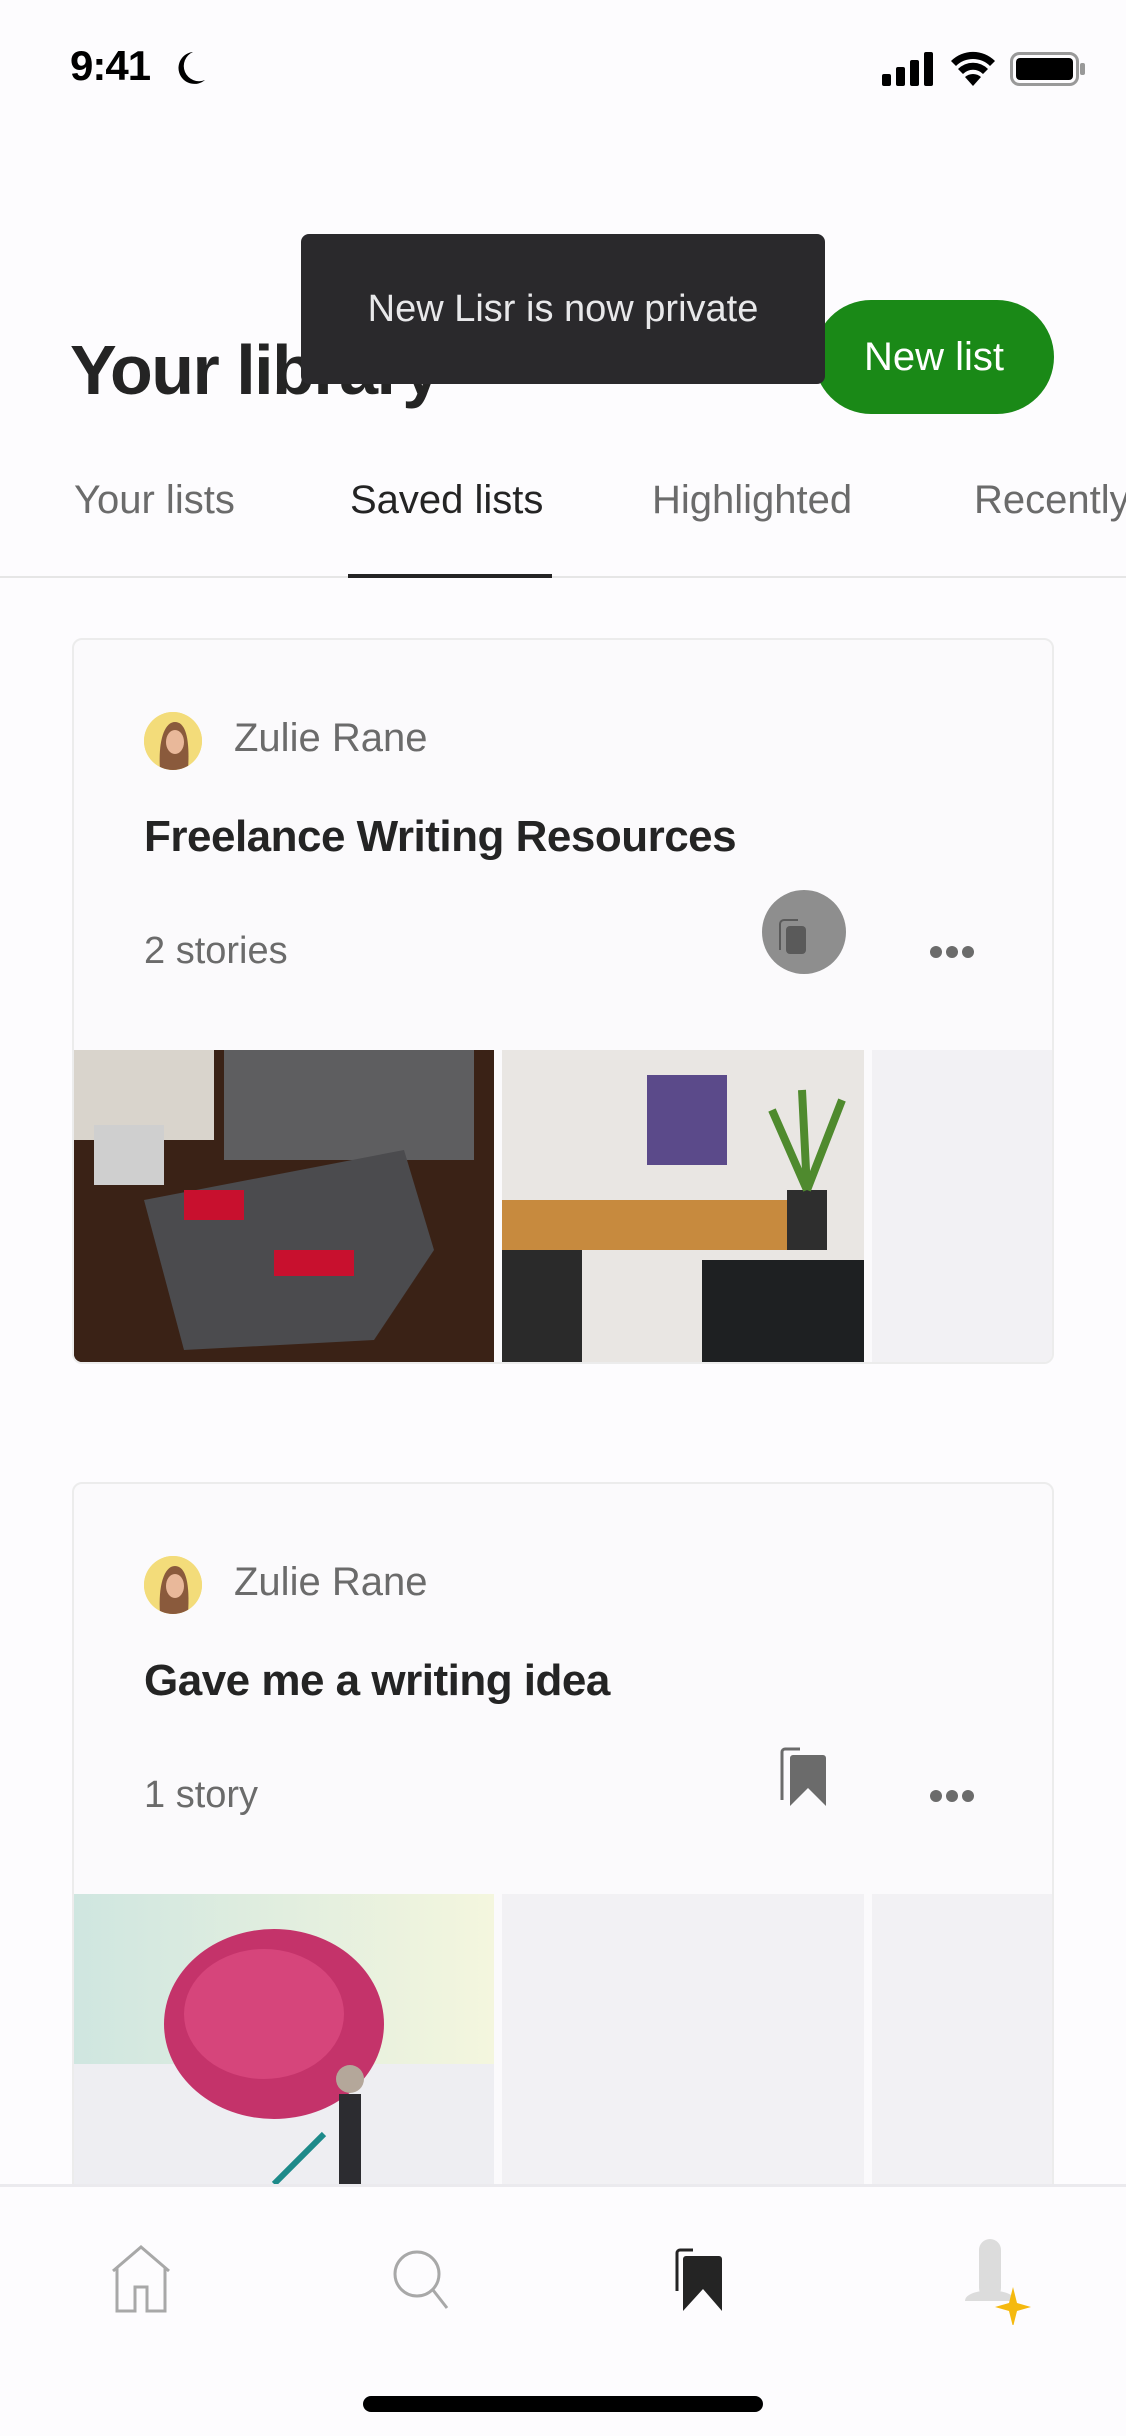 The image size is (1126, 2436). Describe the element at coordinates (1047, 69) in the screenshot. I see `battery-icon` at that location.